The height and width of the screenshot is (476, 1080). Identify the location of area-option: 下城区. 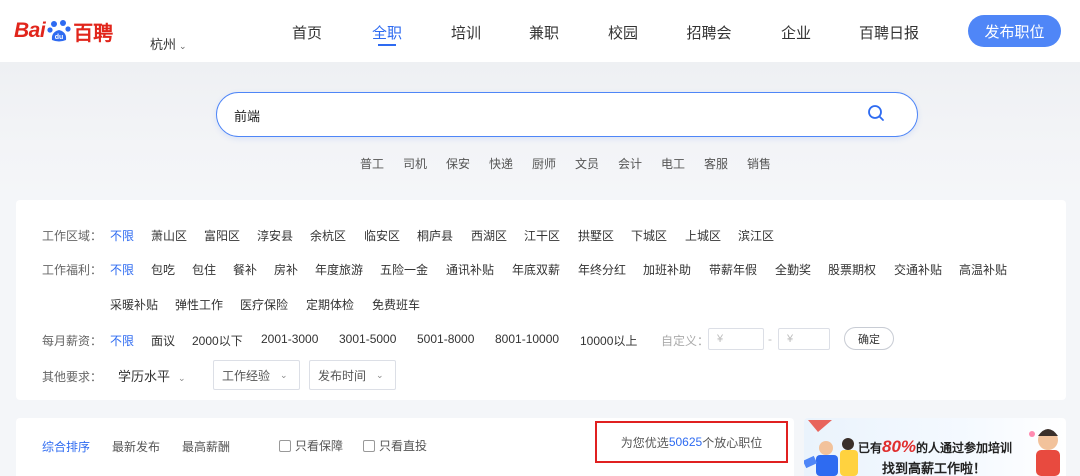
(649, 235).